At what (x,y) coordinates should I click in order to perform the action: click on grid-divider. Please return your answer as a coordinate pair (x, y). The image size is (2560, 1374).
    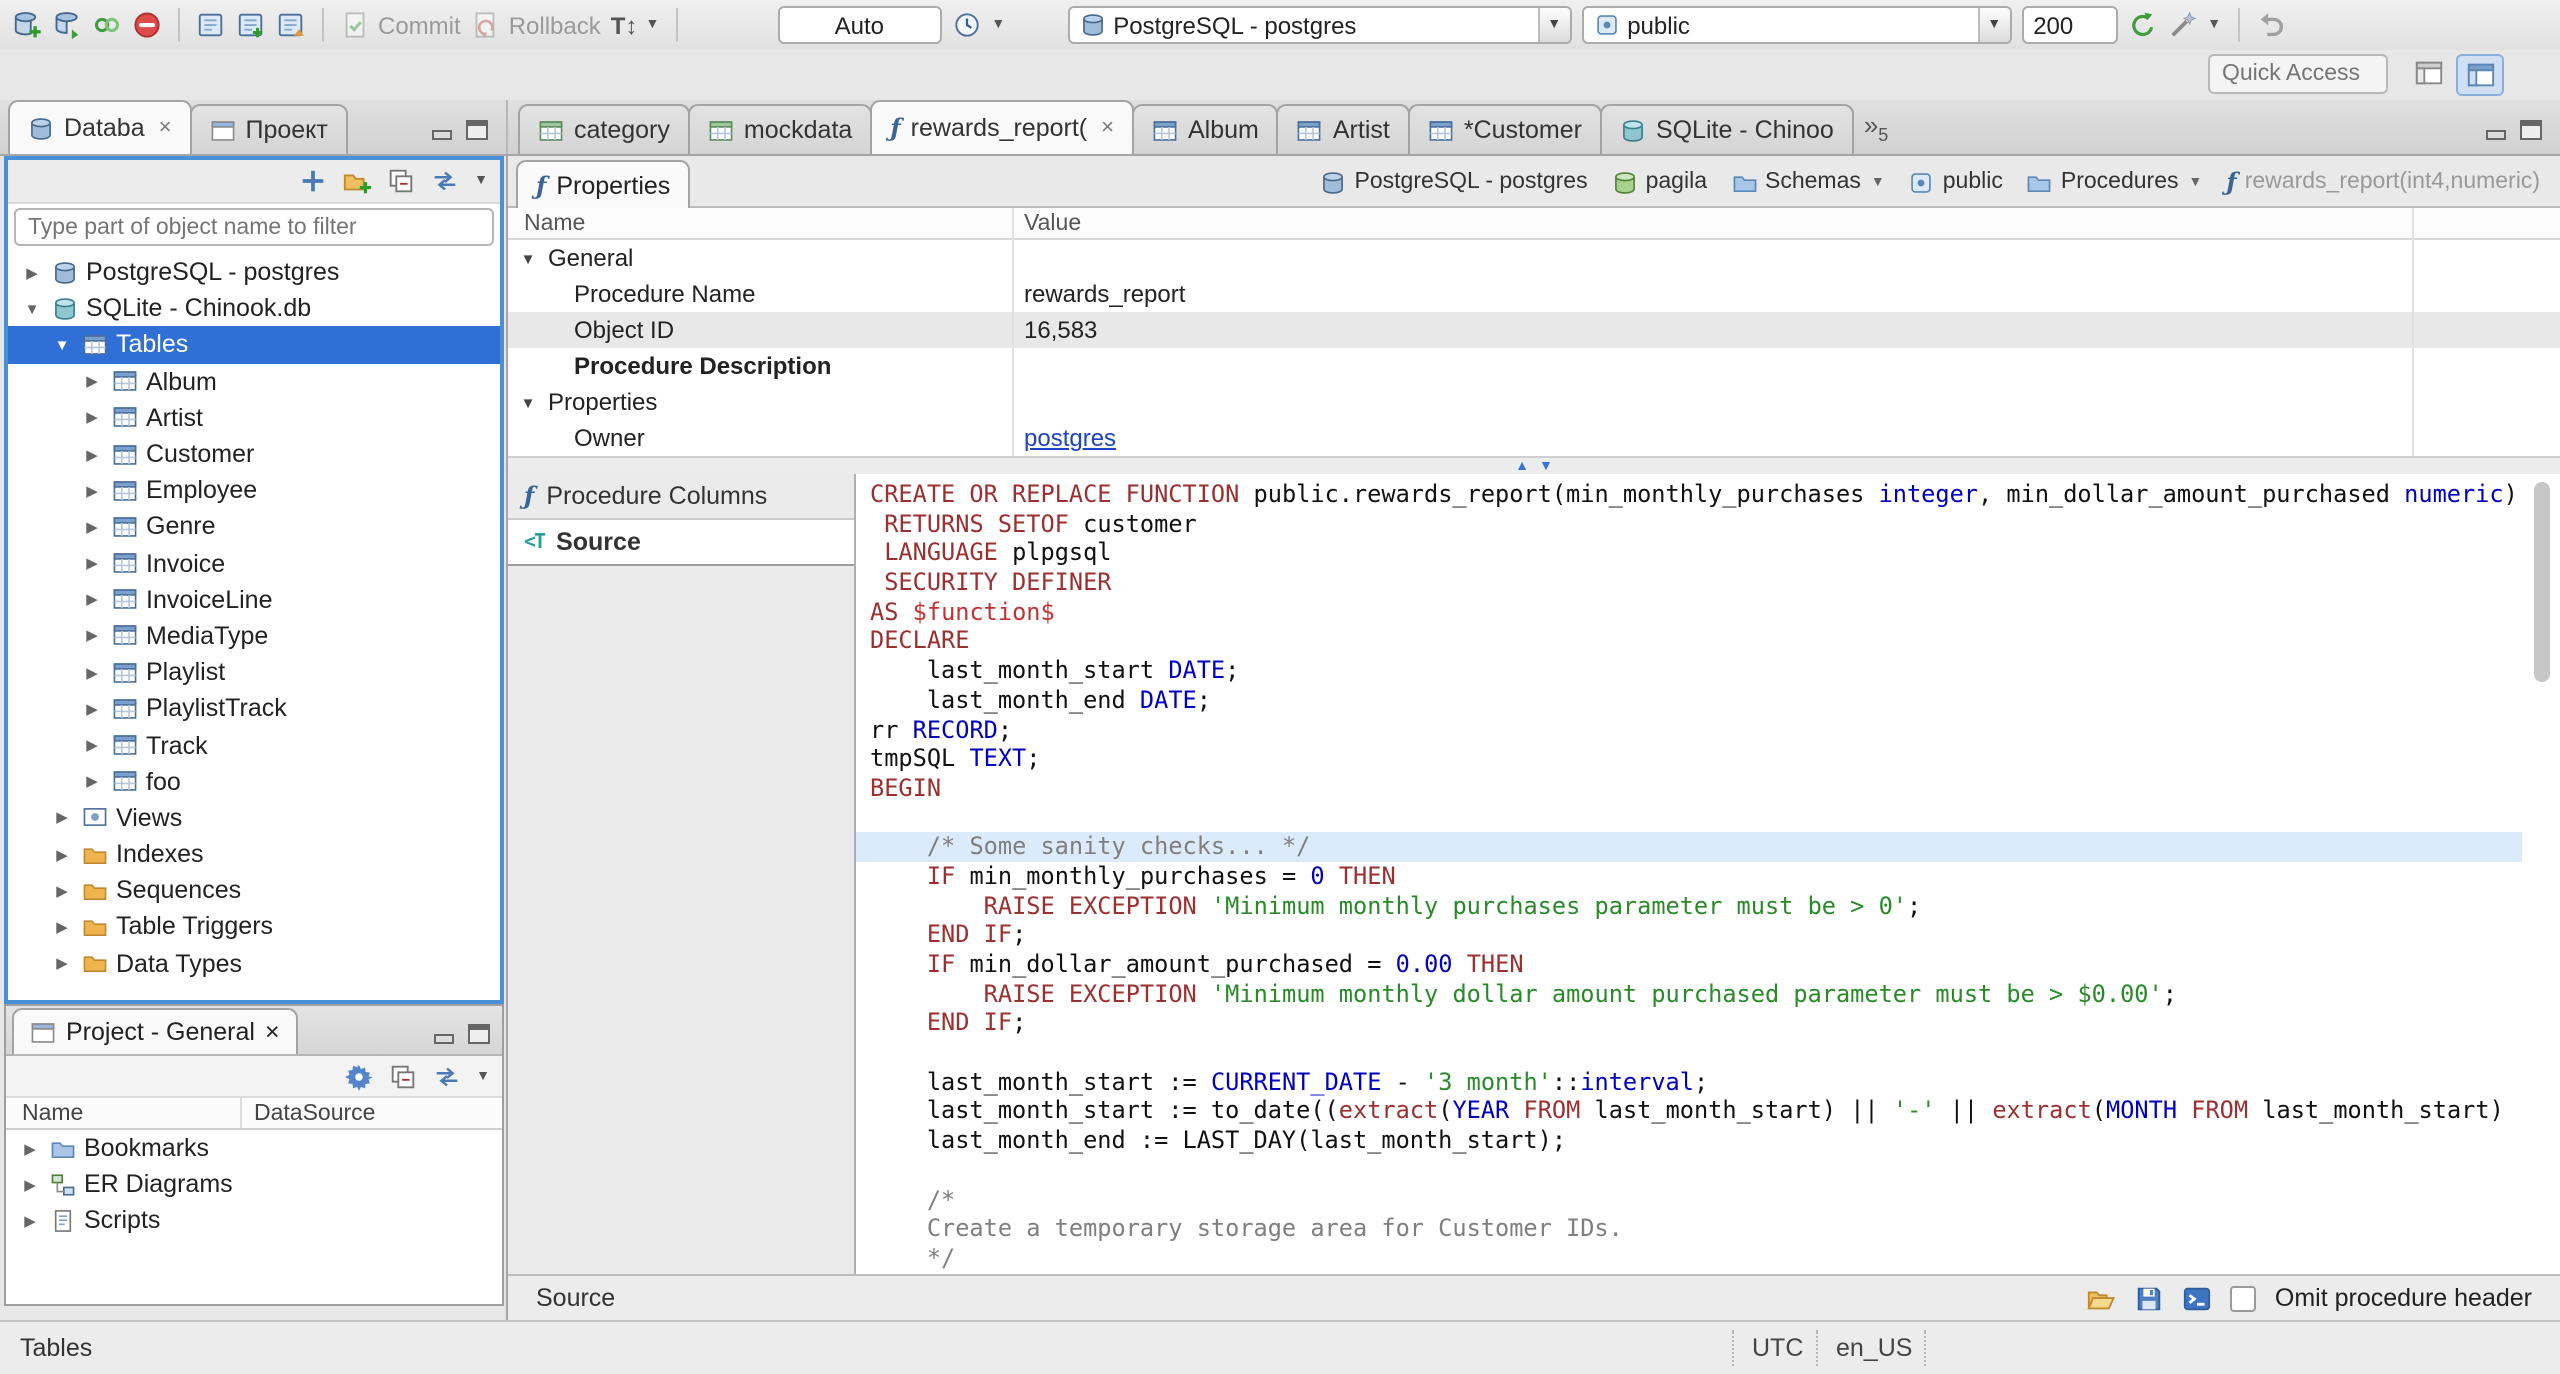
    Looking at the image, I should click on (1013, 332).